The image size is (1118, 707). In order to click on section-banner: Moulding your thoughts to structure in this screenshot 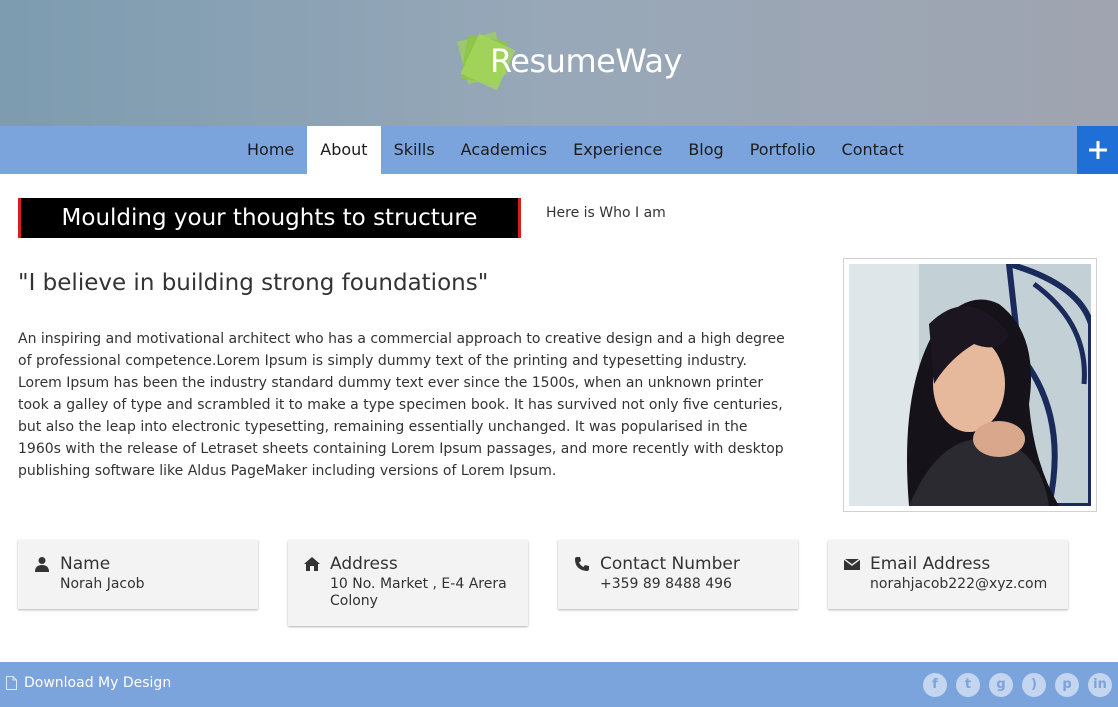, I will do `click(269, 218)`.